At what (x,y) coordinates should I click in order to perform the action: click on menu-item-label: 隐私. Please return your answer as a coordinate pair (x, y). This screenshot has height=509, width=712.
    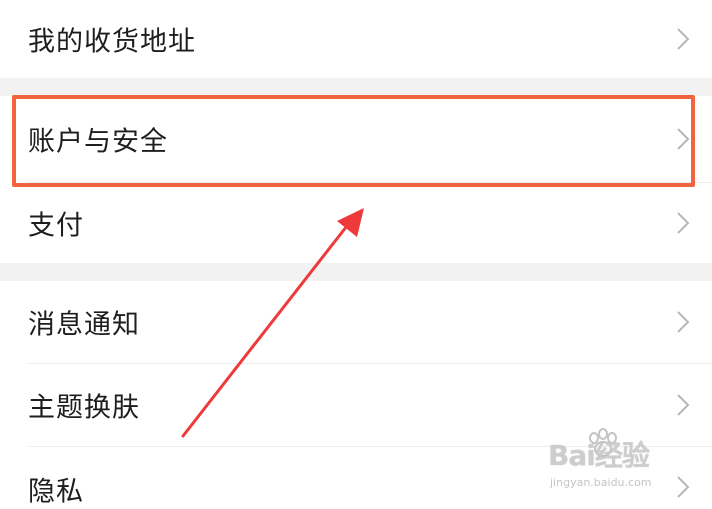
    Looking at the image, I should click on (56, 492).